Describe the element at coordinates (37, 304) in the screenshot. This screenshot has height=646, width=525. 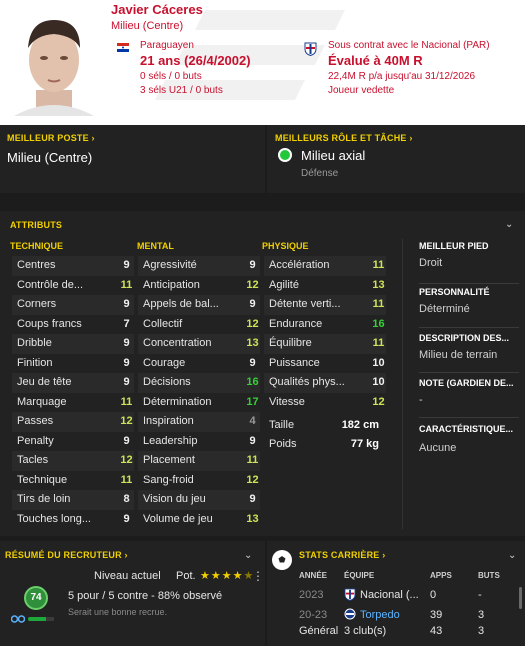
I see `attribute-label: Corners` at that location.